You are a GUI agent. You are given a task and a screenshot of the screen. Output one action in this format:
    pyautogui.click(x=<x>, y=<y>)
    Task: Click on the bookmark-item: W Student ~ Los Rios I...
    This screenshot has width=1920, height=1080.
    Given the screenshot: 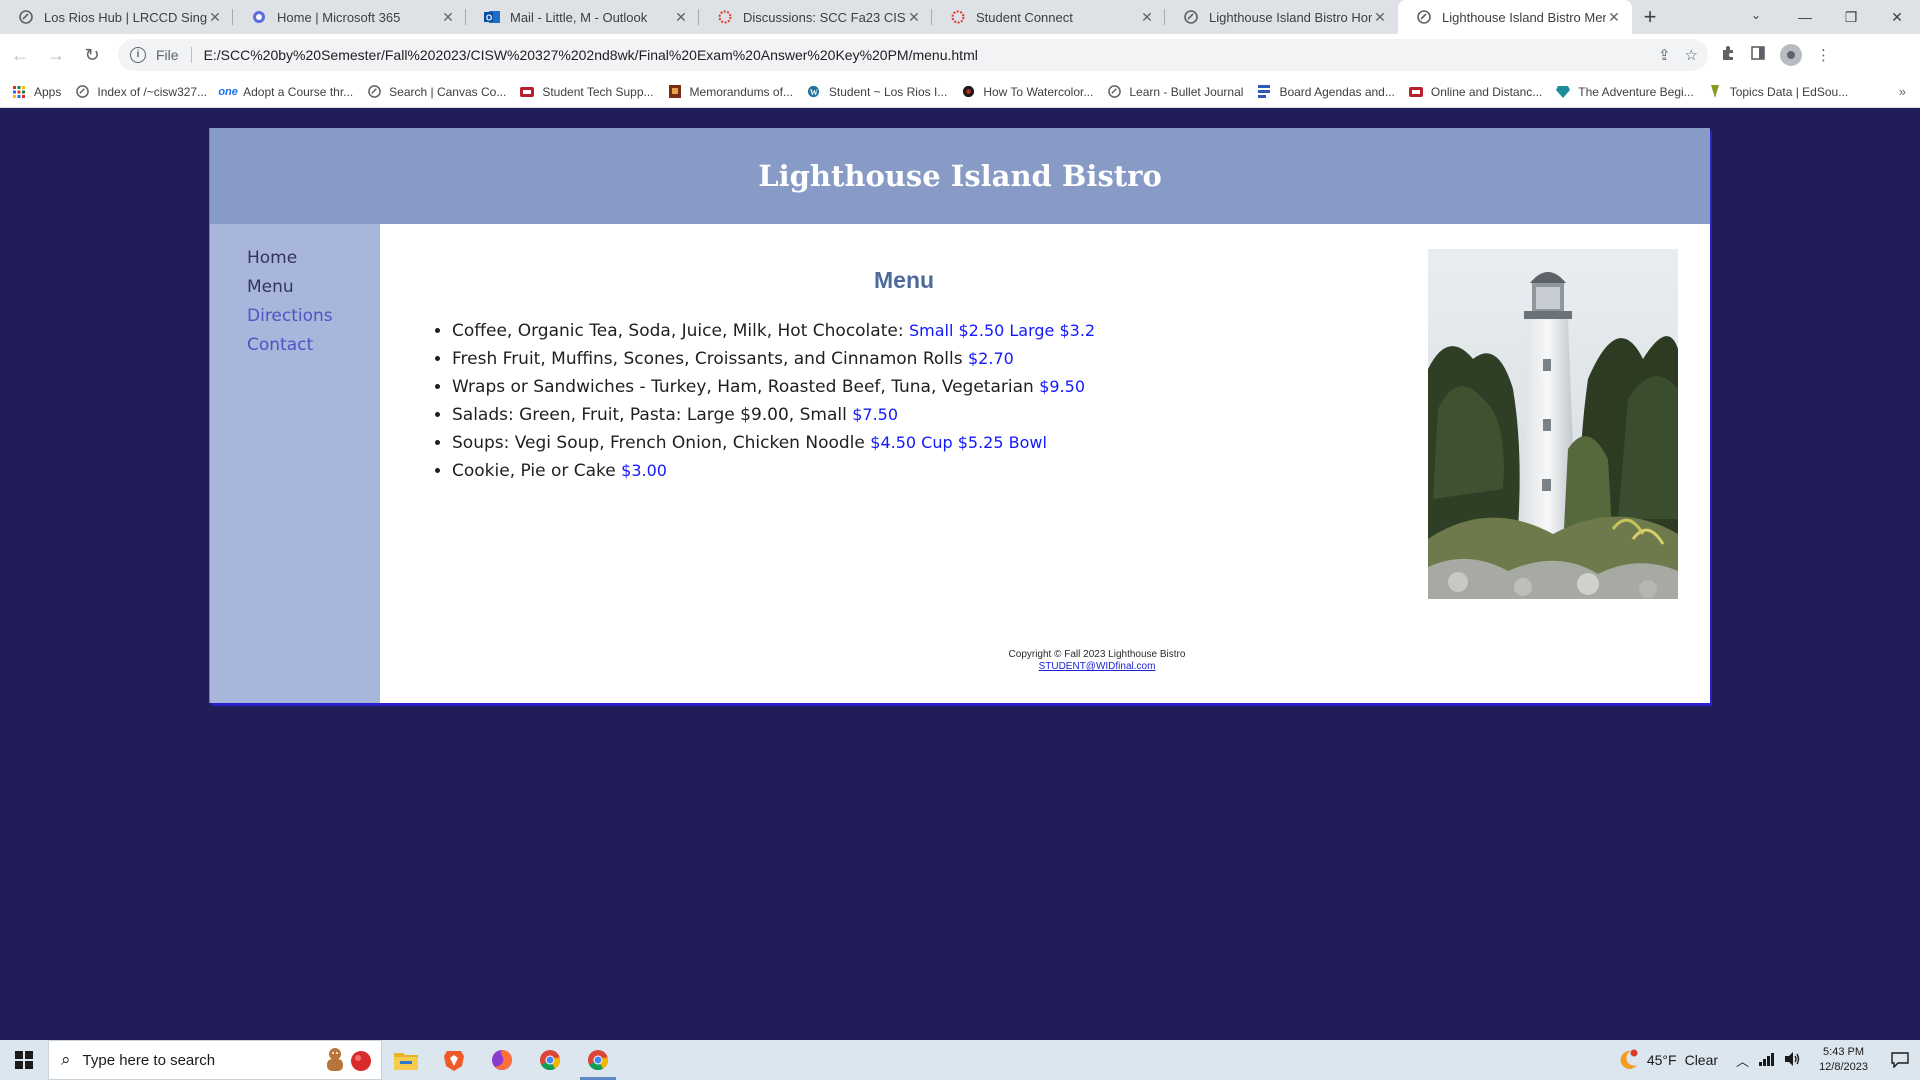 What is the action you would take?
    pyautogui.click(x=877, y=92)
    